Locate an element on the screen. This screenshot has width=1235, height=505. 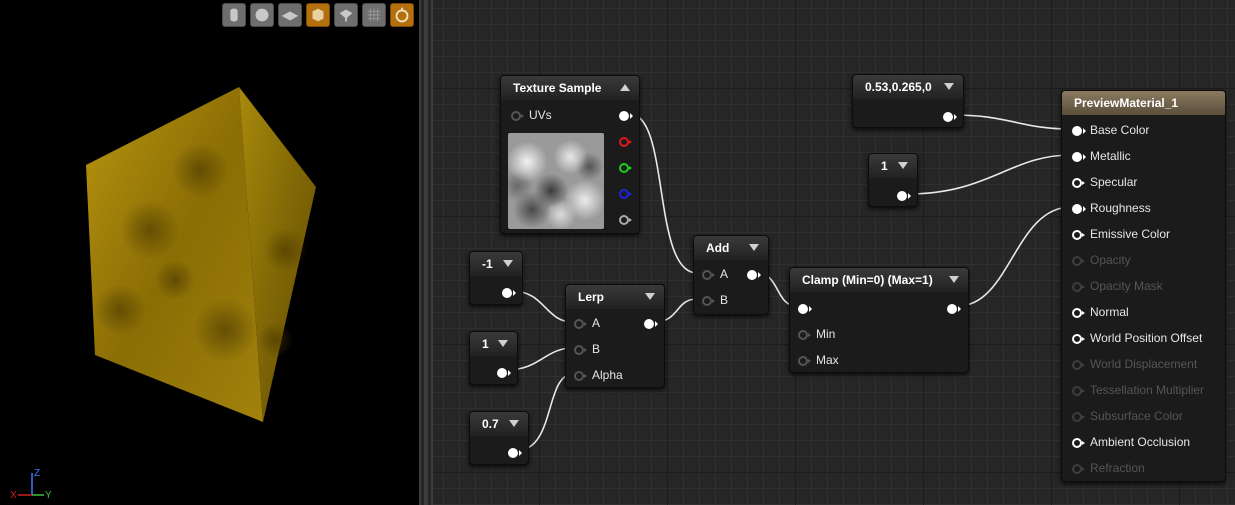
result-pin-row: Emissive Color is located at coordinates (1121, 234).